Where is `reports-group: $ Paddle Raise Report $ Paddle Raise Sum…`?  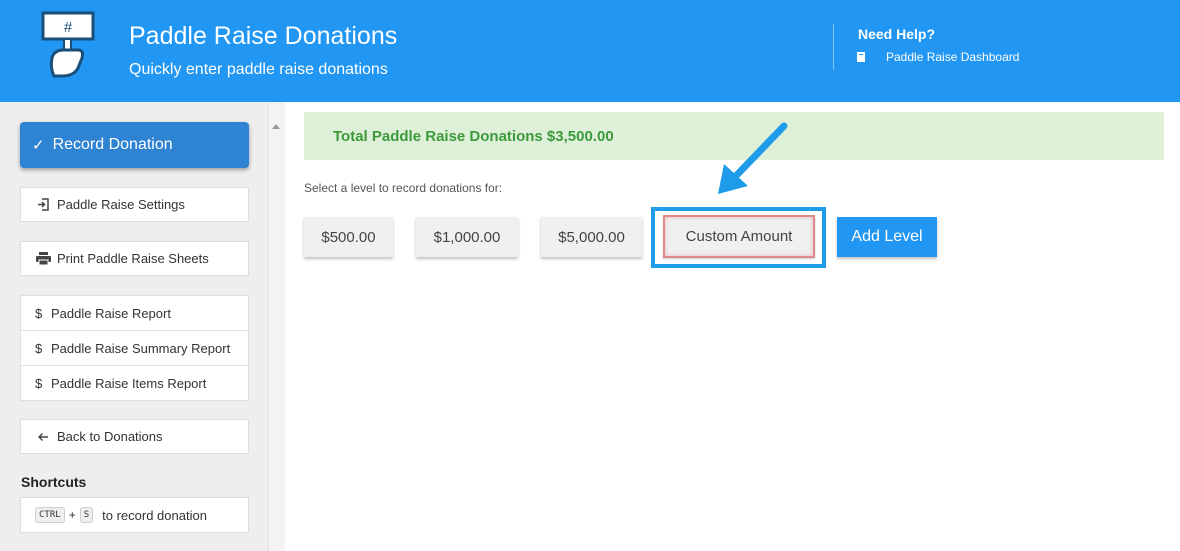
reports-group: $ Paddle Raise Report $ Paddle Raise Sum… is located at coordinates (134, 348).